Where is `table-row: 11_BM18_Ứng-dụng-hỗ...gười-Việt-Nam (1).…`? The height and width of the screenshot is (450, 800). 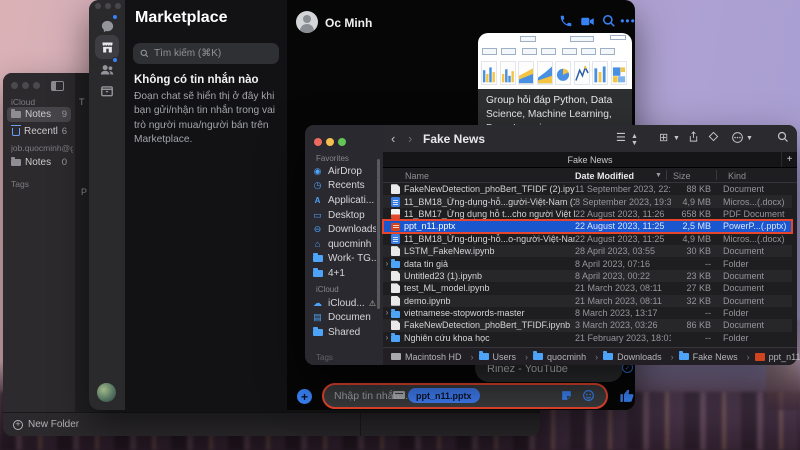 table-row: 11_BM18_Ứng-dụng-hỗ...gười-Việt-Nam (1).… is located at coordinates (587, 201).